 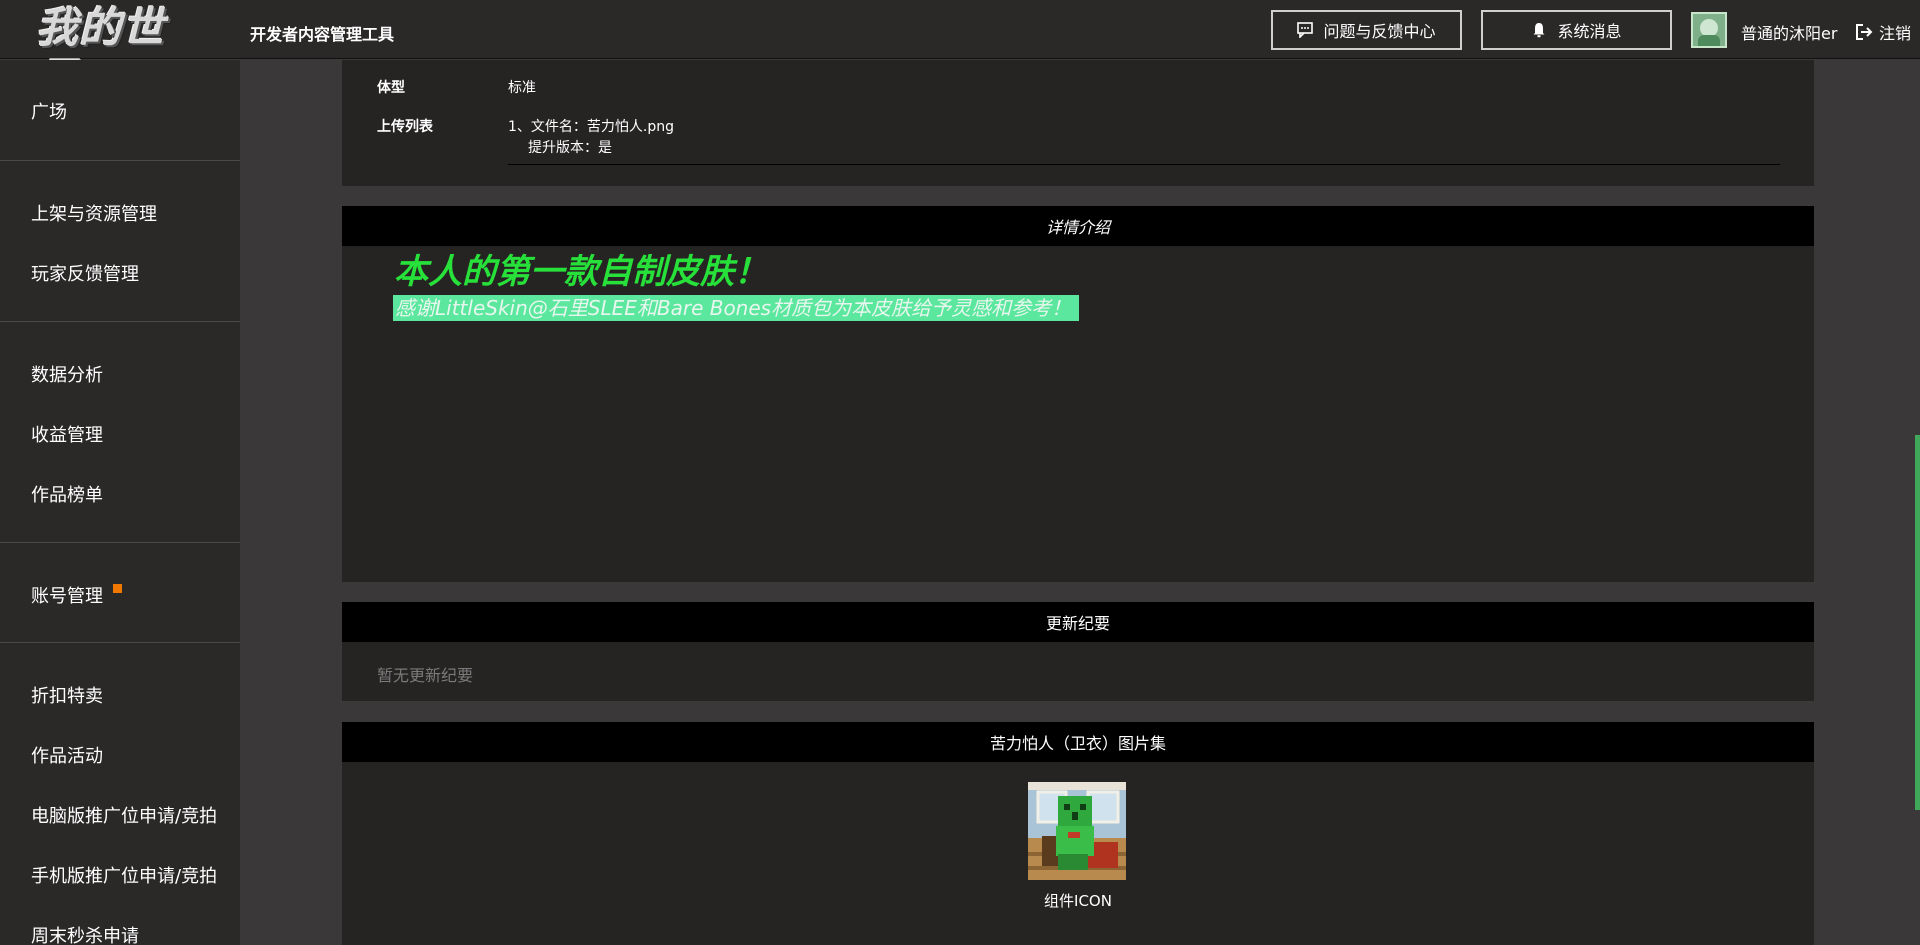 I want to click on sidebar-item-rankings: 作品榜单, so click(x=67, y=494).